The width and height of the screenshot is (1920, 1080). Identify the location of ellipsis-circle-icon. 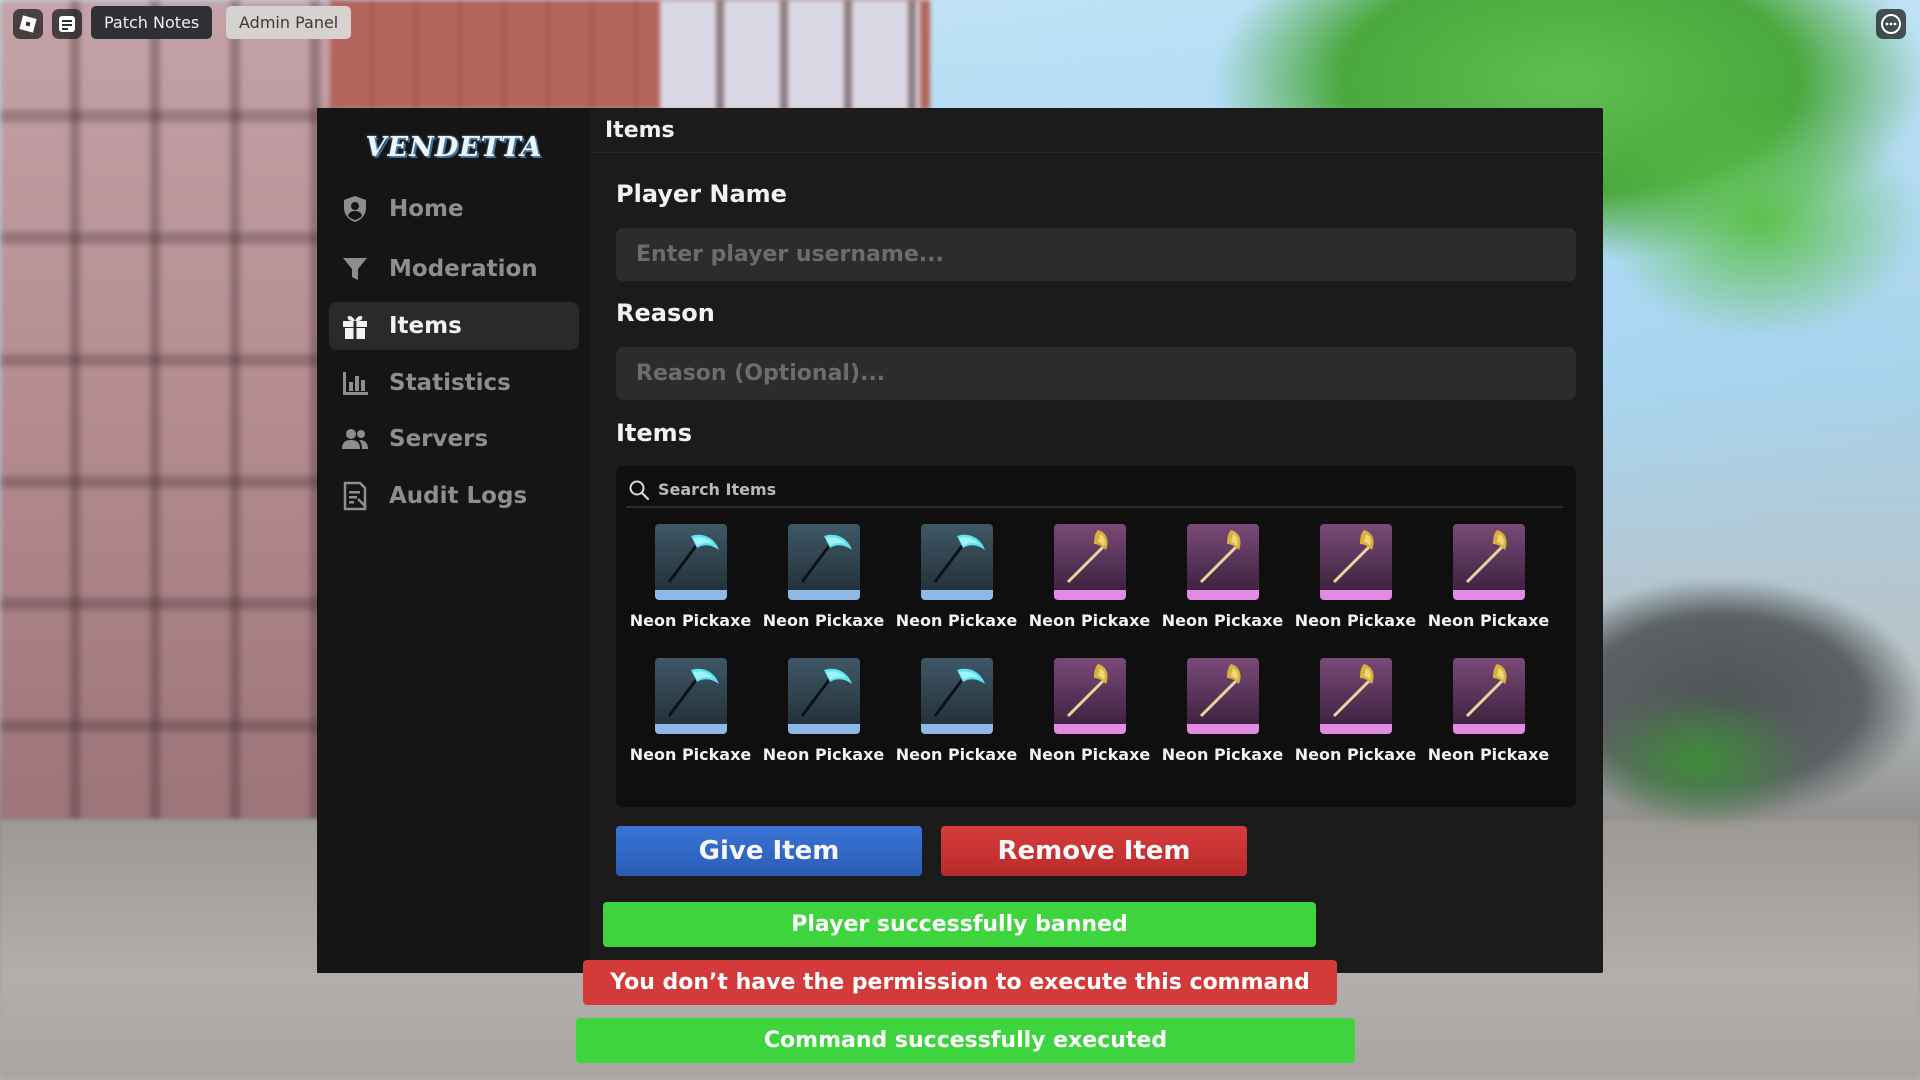
(1891, 24).